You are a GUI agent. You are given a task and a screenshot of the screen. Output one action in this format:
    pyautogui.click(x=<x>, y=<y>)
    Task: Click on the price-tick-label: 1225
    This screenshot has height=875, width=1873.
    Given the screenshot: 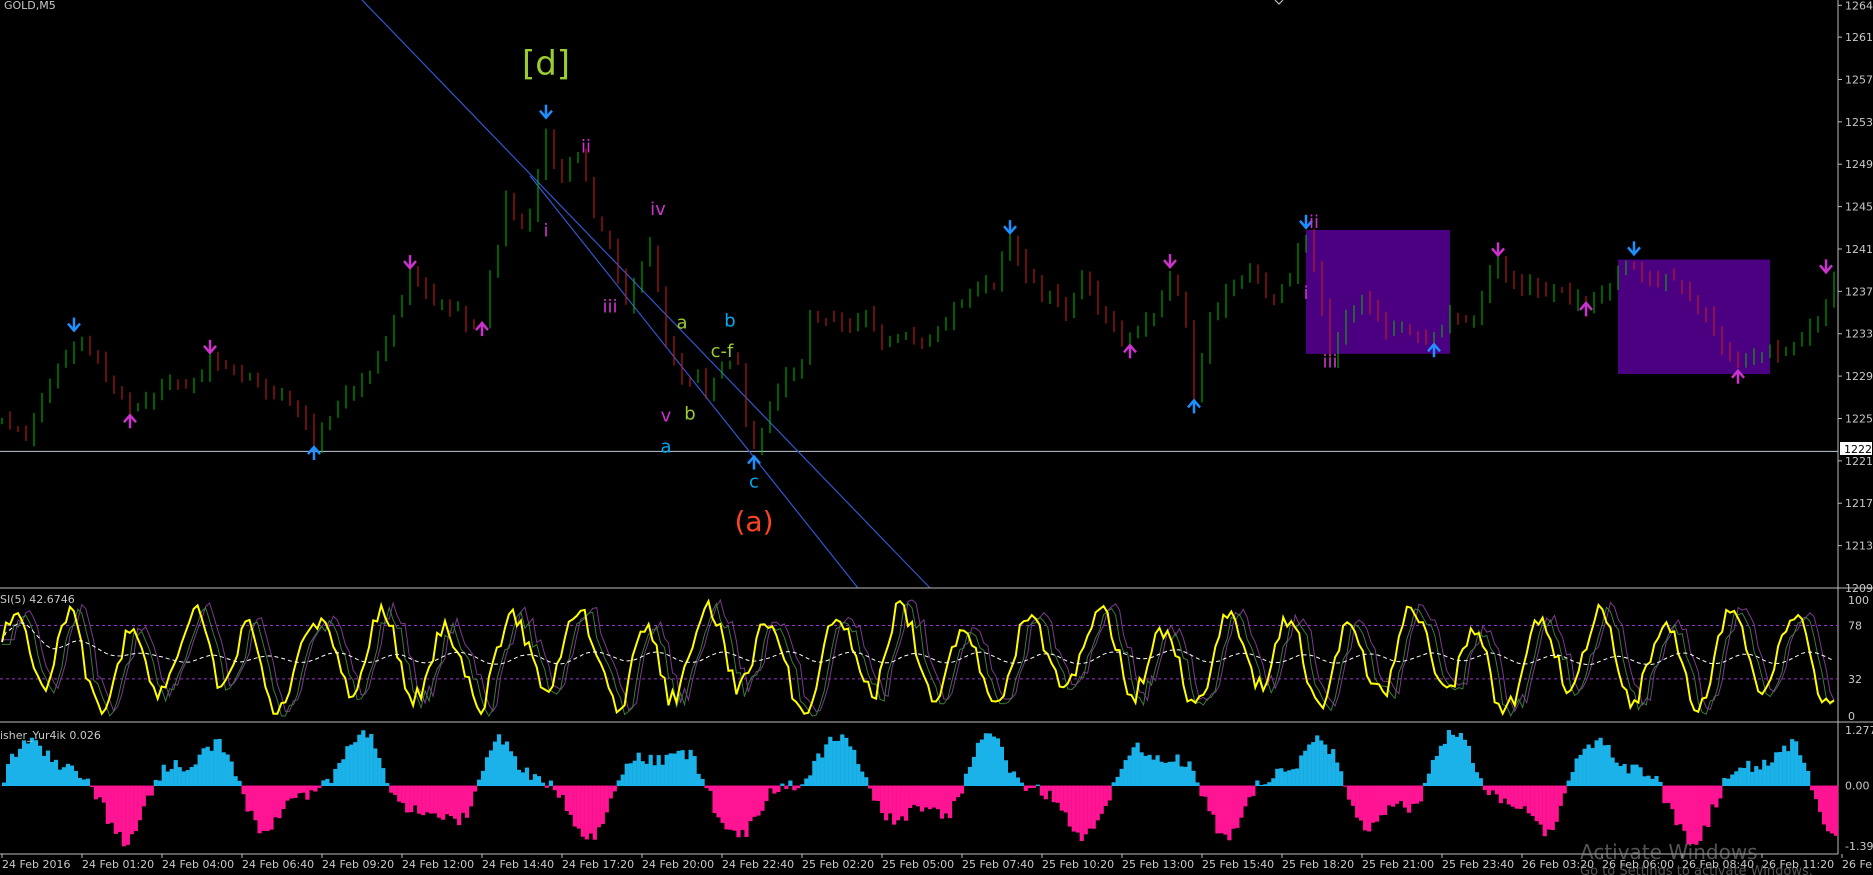 What is the action you would take?
    pyautogui.click(x=1859, y=418)
    